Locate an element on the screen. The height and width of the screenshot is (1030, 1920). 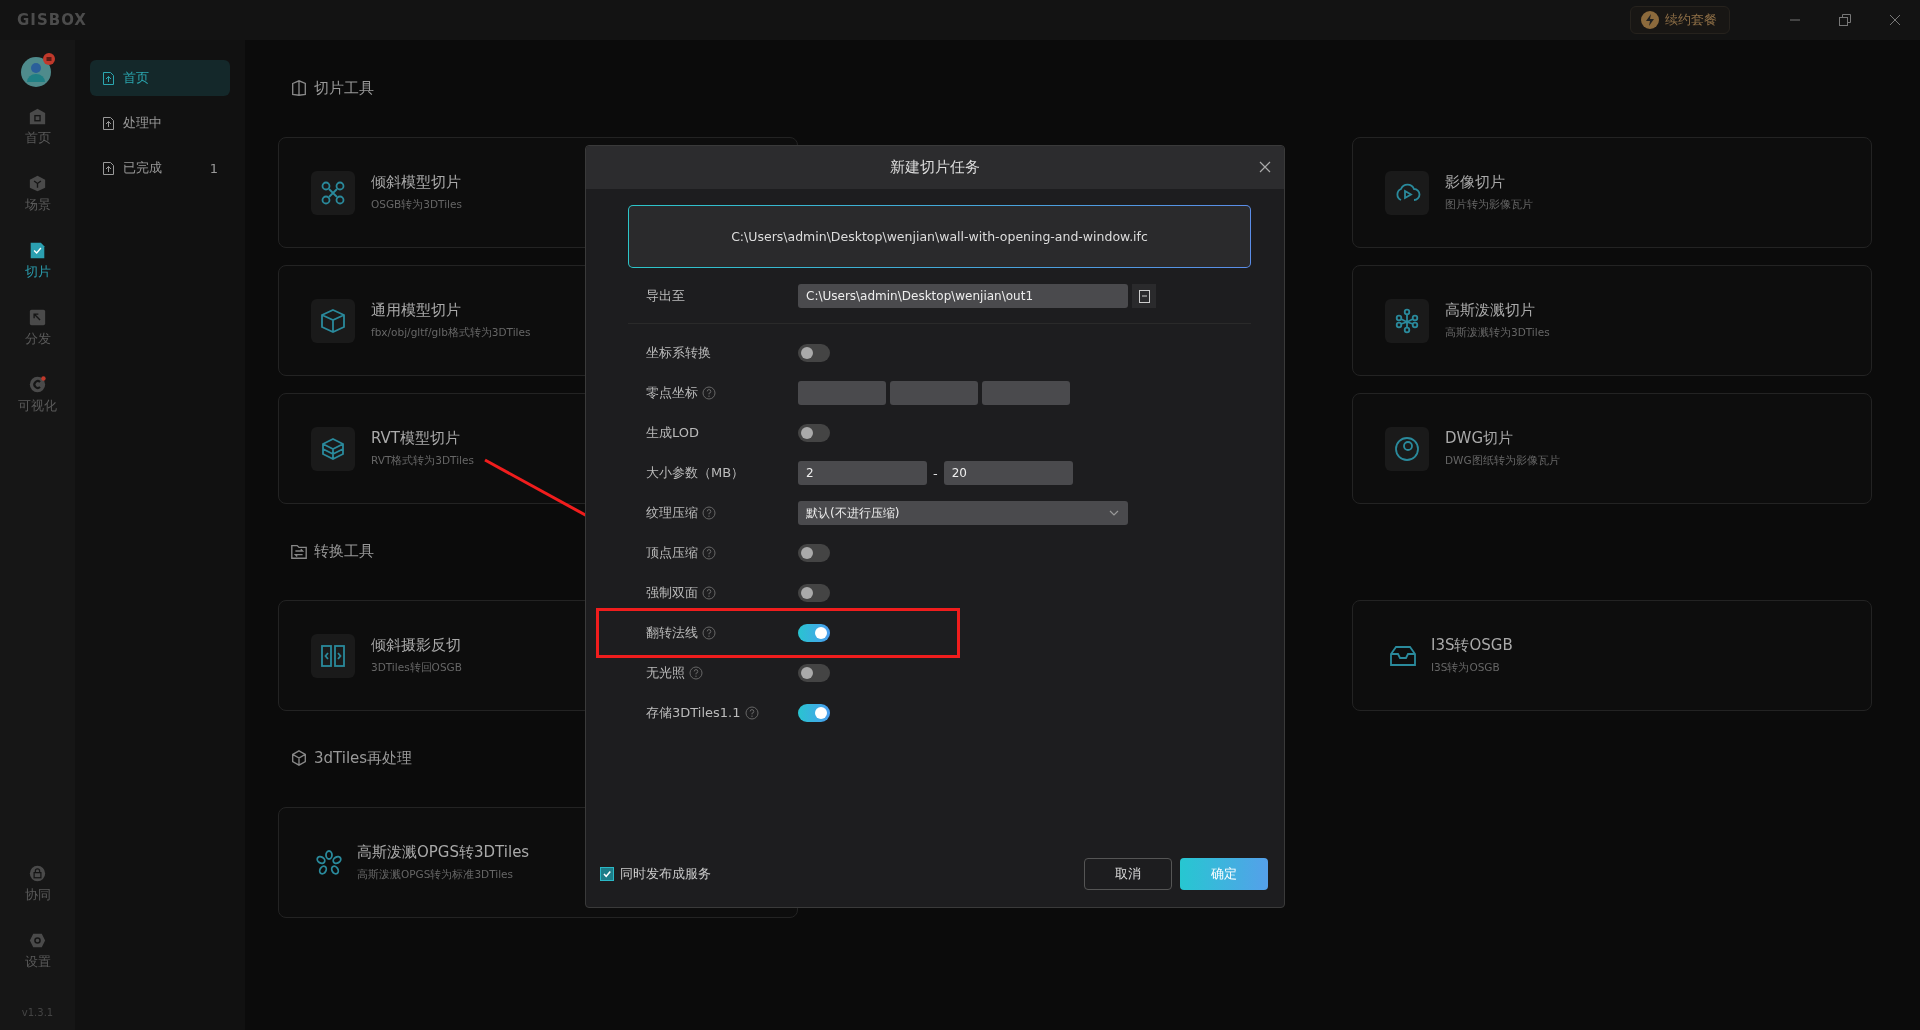
rail-item: 切片 is located at coordinates (37, 275).